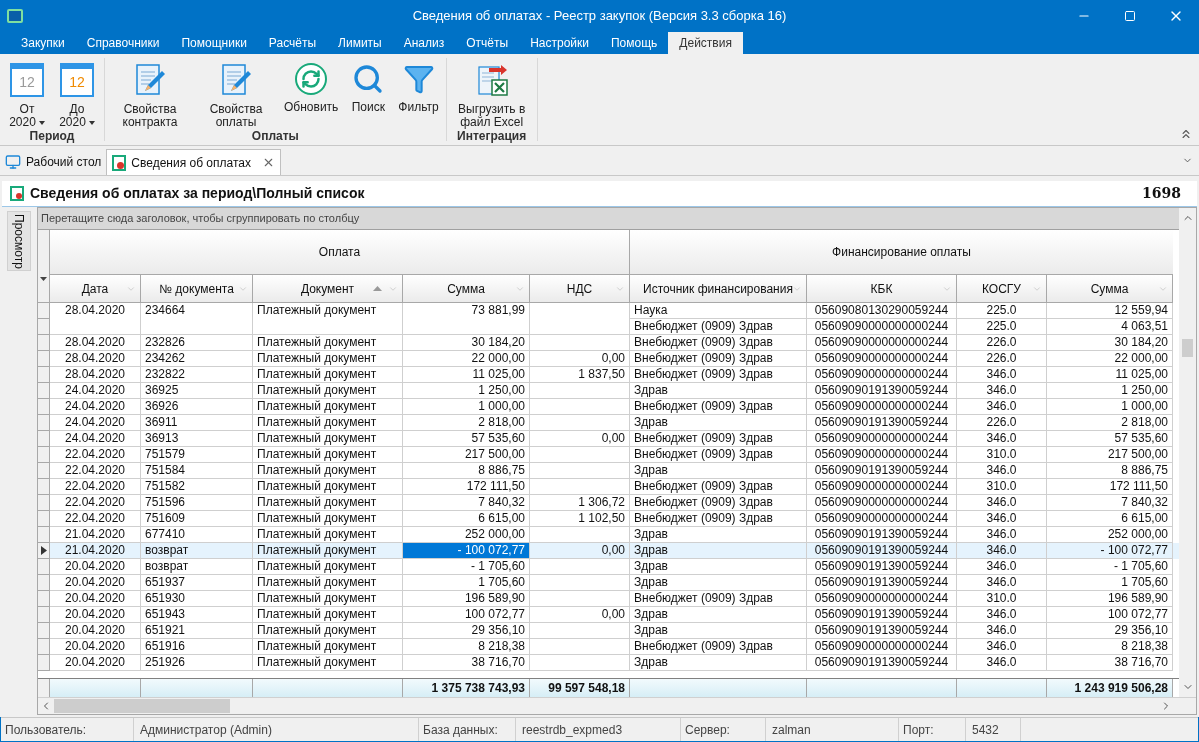 The width and height of the screenshot is (1199, 742). What do you see at coordinates (13, 162) in the screenshot?
I see `desktop-icon` at bounding box center [13, 162].